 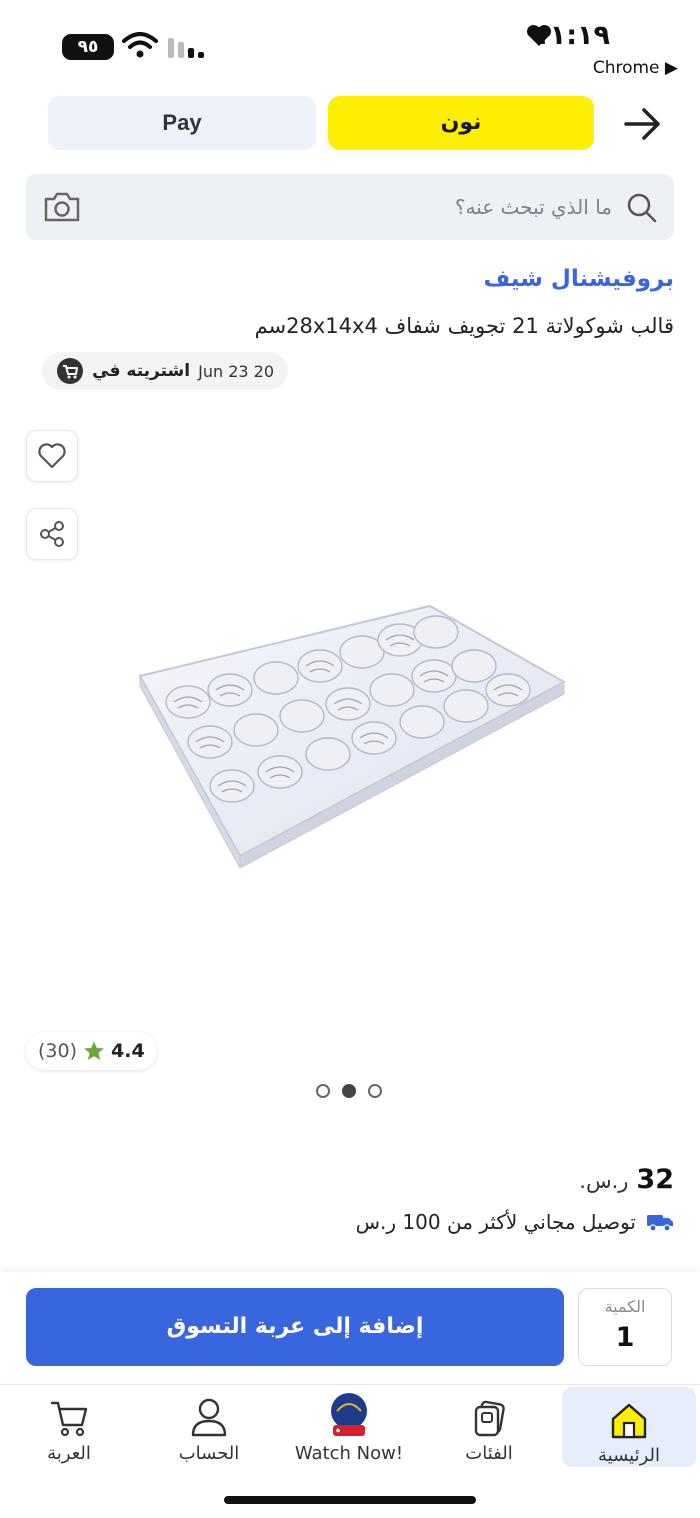 I want to click on add-to-cart-button: إضافة إلى عربة التسوق, so click(x=295, y=1327).